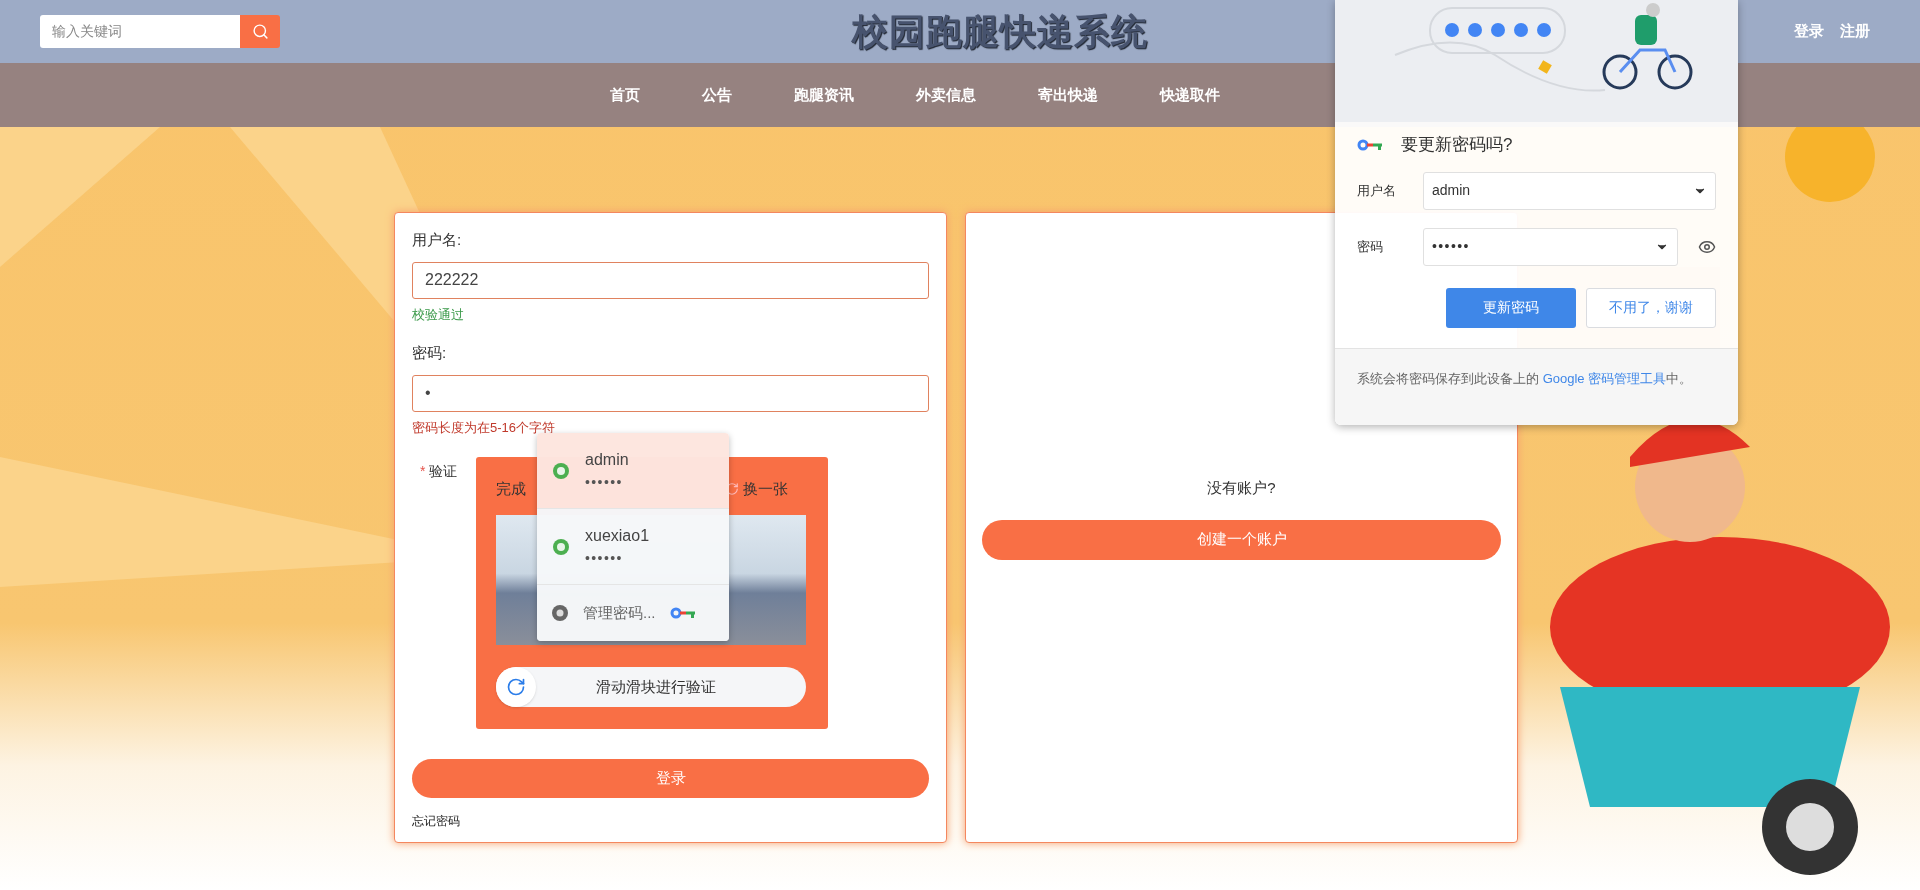 This screenshot has width=1920, height=890. I want to click on nav-link: 快递取件, so click(1190, 95).